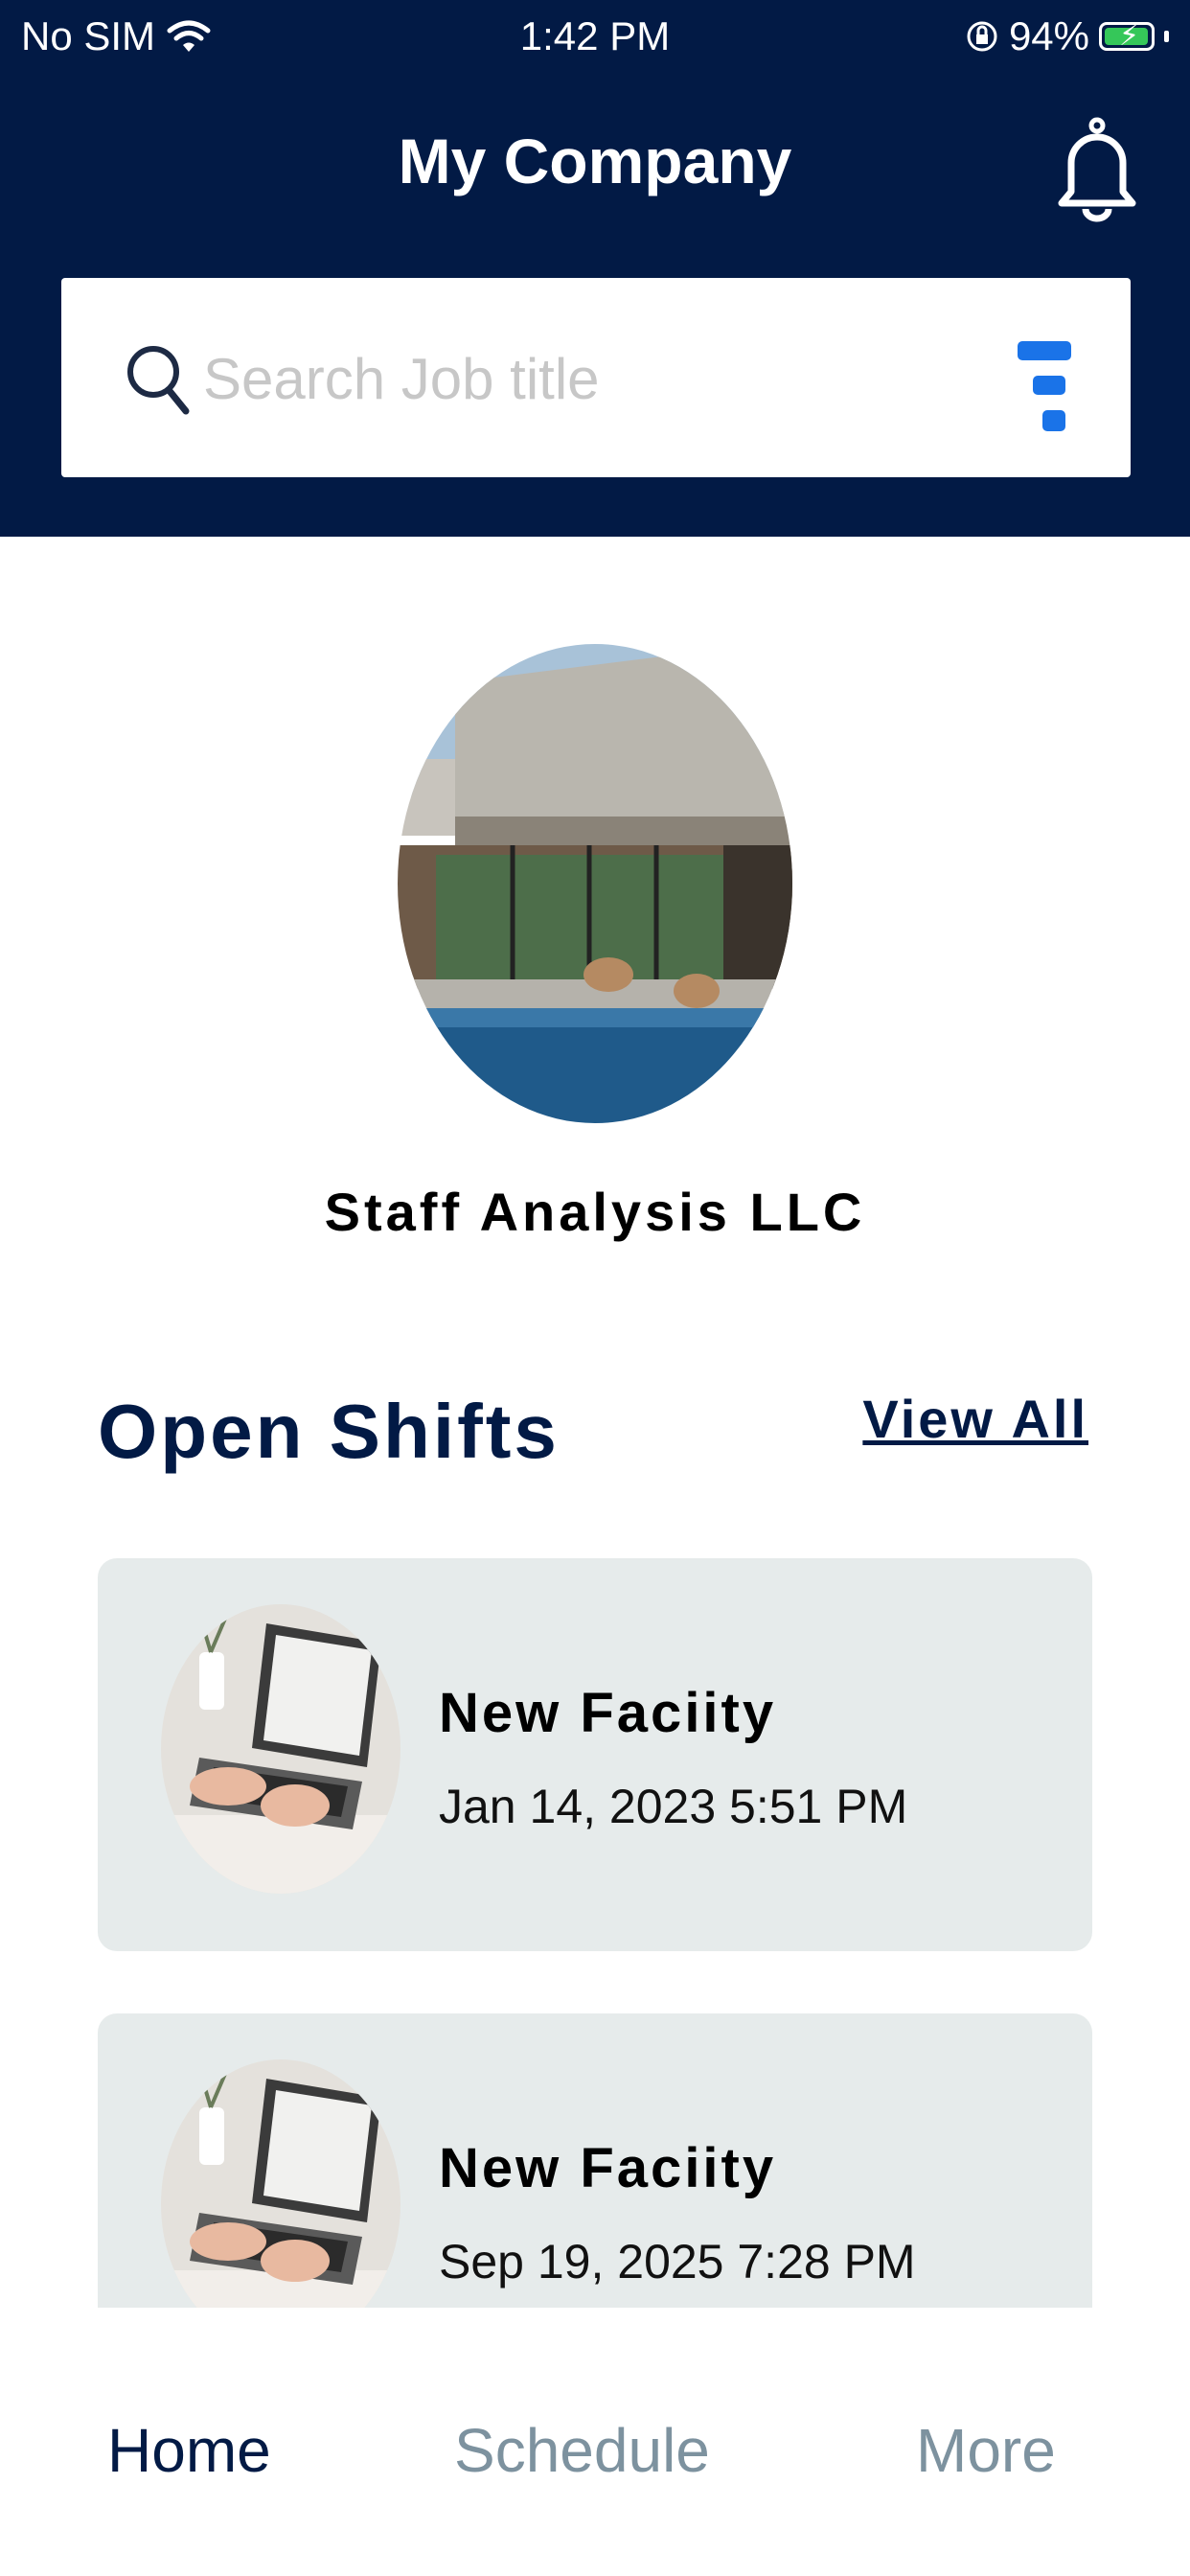 The height and width of the screenshot is (2576, 1190). I want to click on search-icon, so click(159, 380).